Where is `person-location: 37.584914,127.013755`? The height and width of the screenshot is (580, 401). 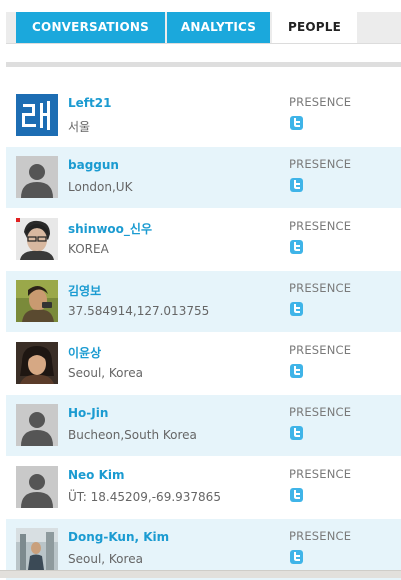 person-location: 37.584914,127.013755 is located at coordinates (139, 311).